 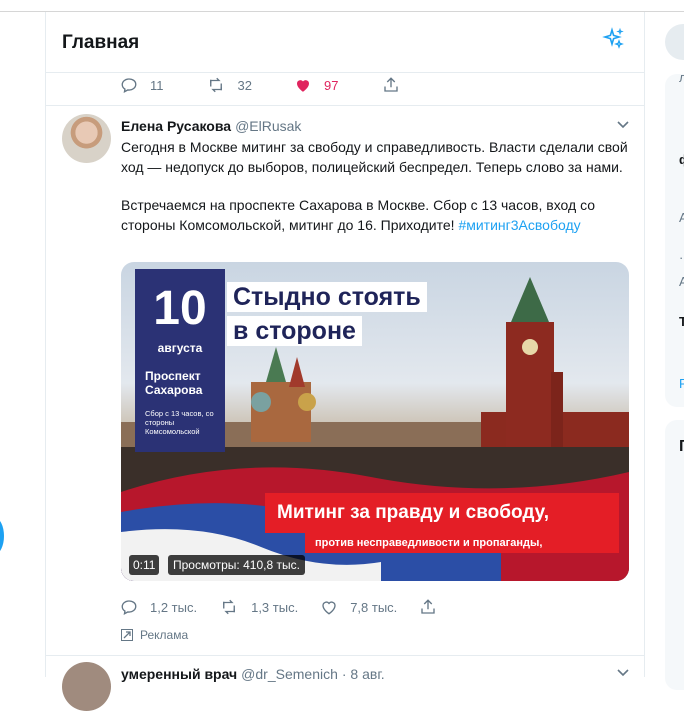 What do you see at coordinates (374, 607) in the screenshot?
I see `like-count: 7,8 тыс.` at bounding box center [374, 607].